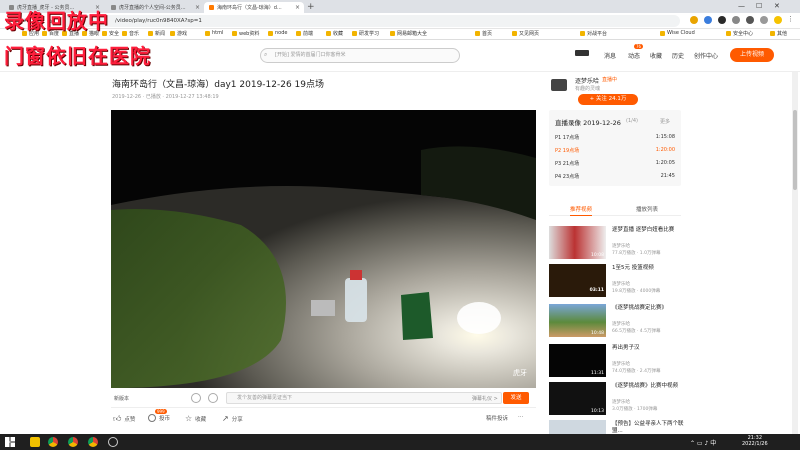  I want to click on menu-icon: ⋮, so click(790, 19).